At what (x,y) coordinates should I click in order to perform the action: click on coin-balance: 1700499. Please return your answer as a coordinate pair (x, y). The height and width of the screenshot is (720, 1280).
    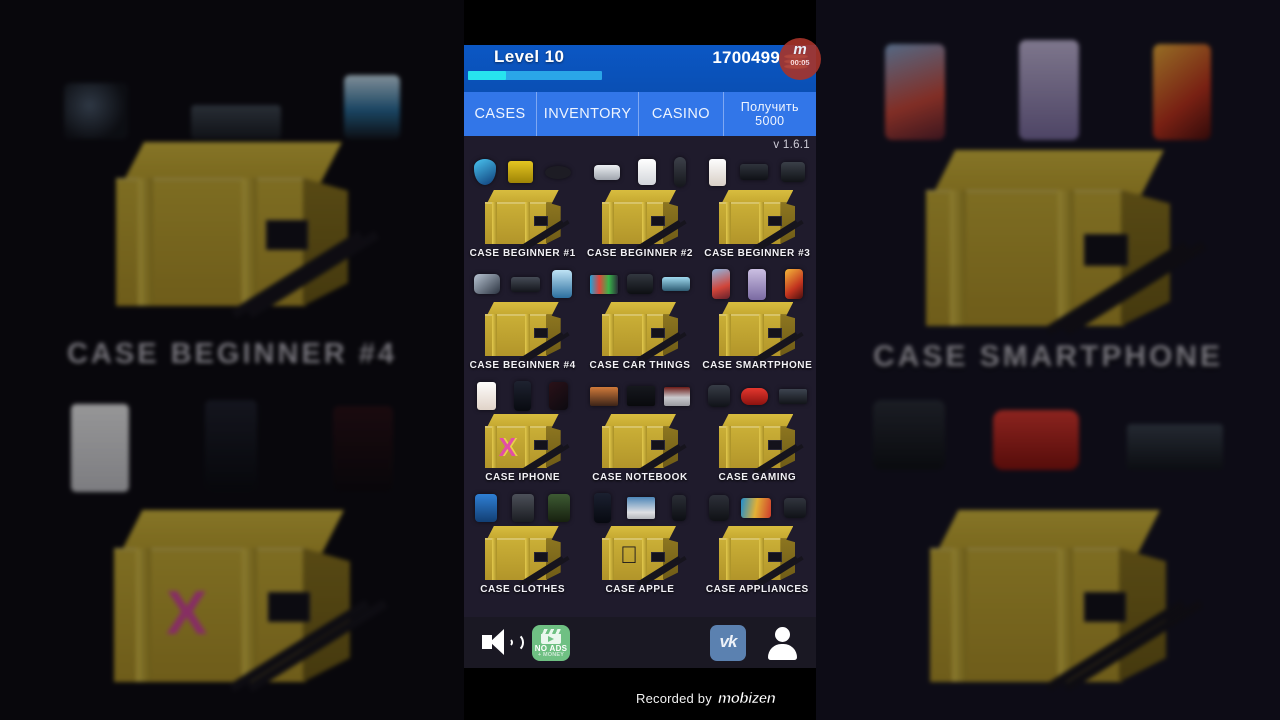
    Looking at the image, I should click on (746, 57).